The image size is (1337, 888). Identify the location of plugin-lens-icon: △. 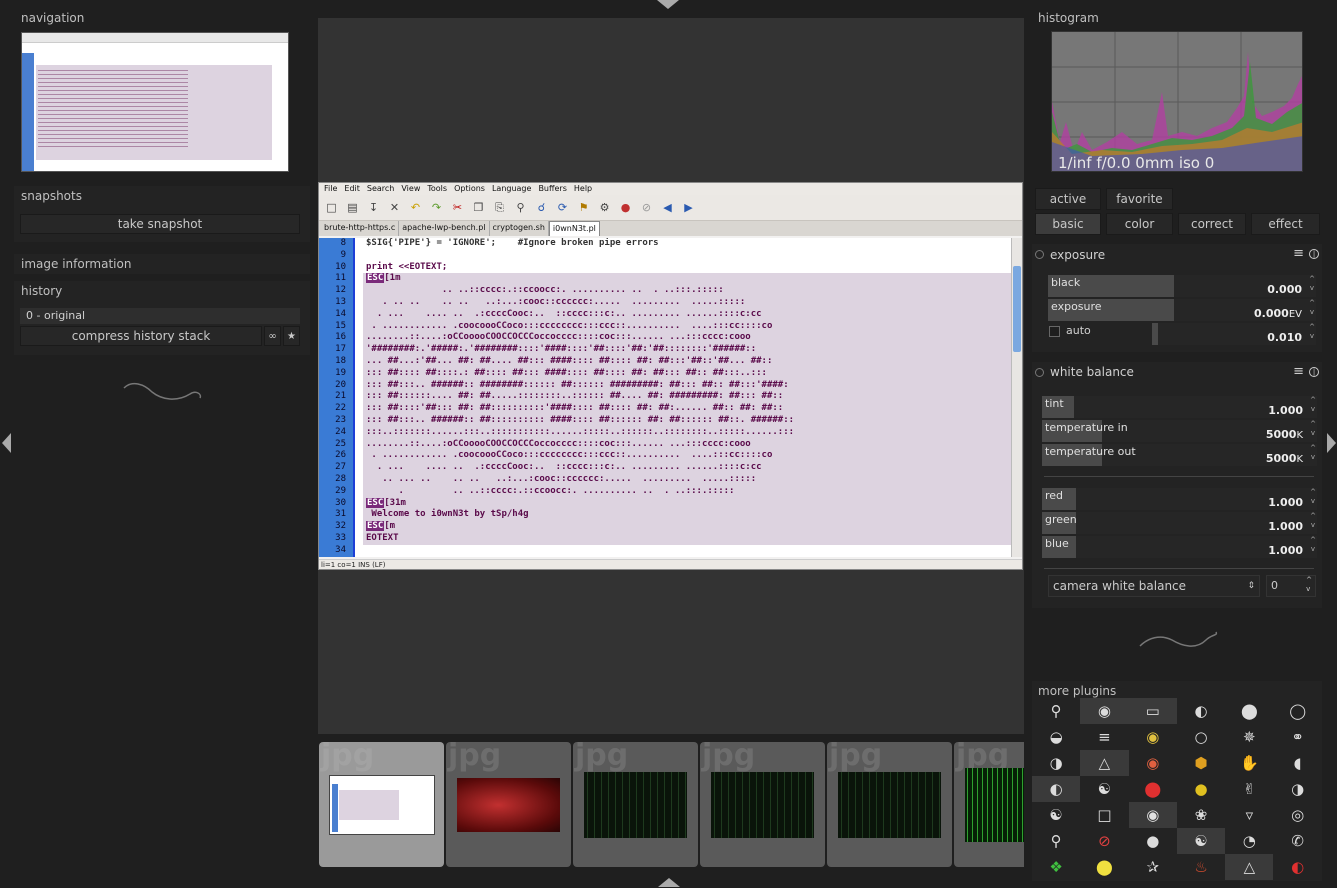
(1104, 763).